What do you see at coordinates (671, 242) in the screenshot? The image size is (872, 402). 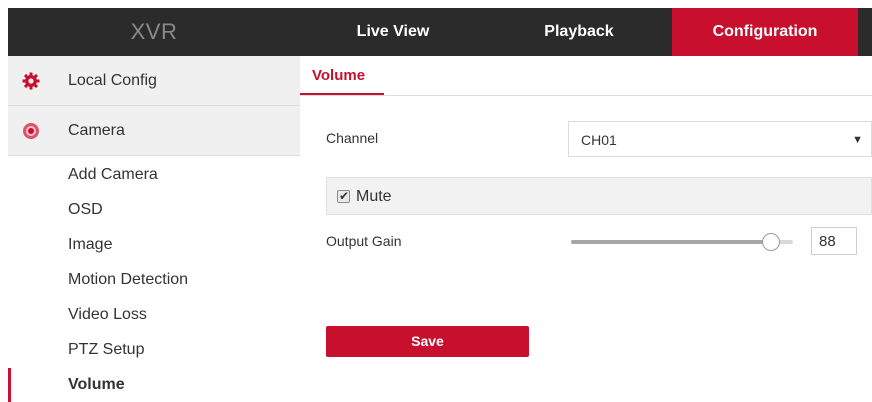 I see `slider-fill` at bounding box center [671, 242].